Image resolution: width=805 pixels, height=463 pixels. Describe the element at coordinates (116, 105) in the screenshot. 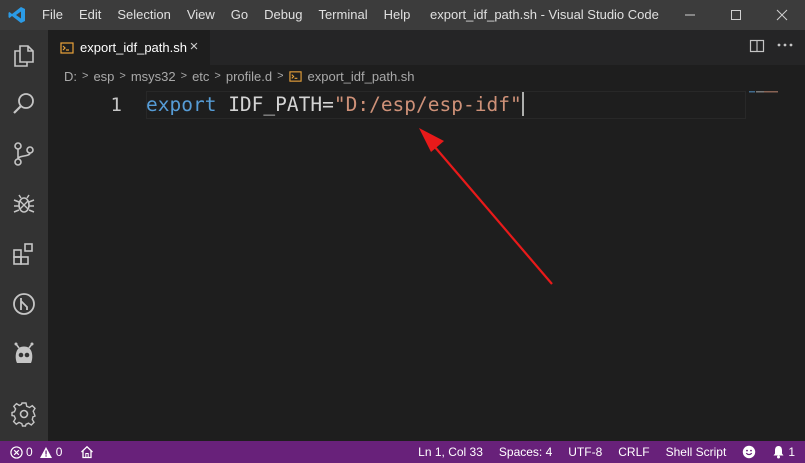

I see `line-number: 1` at that location.